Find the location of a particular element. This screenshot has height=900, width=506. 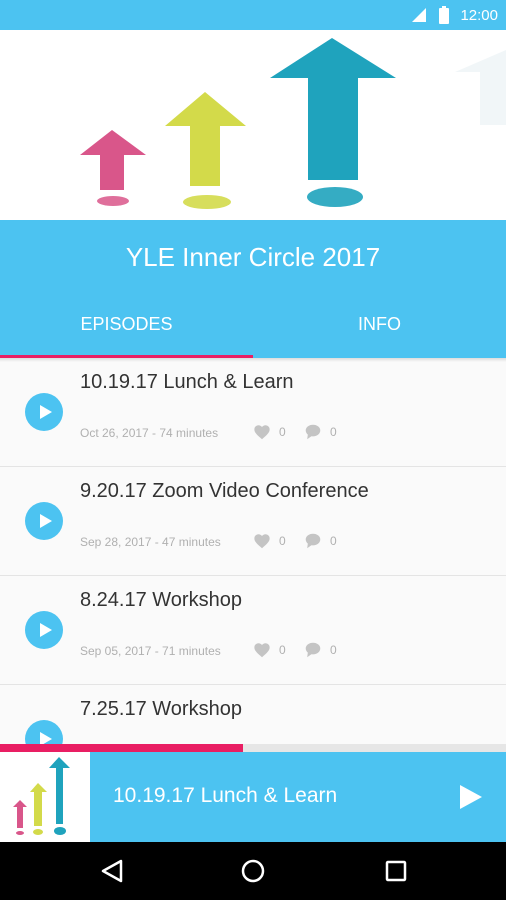

player-artwork is located at coordinates (45, 797).